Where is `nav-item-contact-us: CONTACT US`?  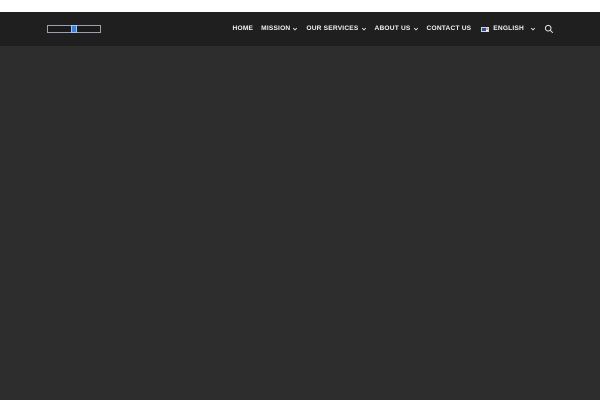 nav-item-contact-us: CONTACT US is located at coordinates (449, 28).